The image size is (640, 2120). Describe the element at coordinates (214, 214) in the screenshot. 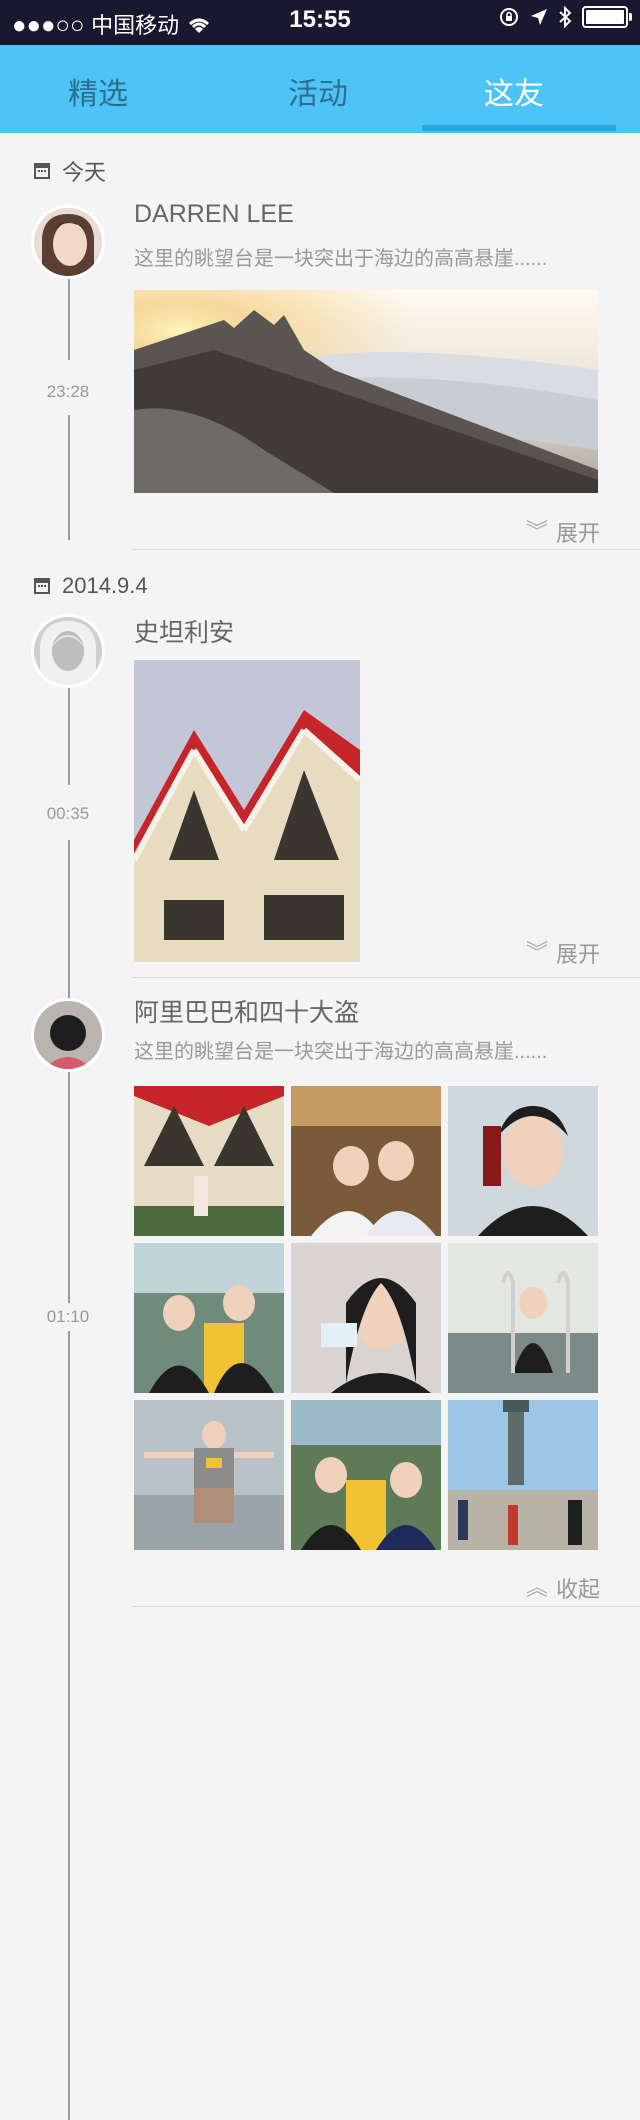

I see `user-name: DARREN LEE` at that location.